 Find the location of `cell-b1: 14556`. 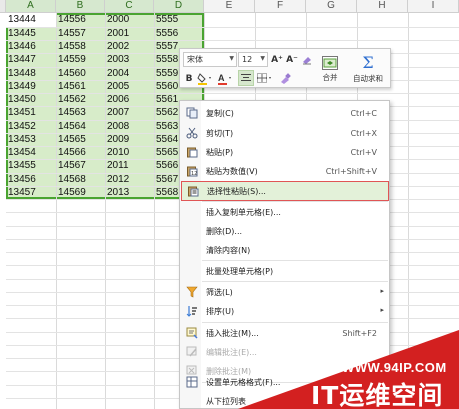

cell-b1: 14556 is located at coordinates (80, 20).